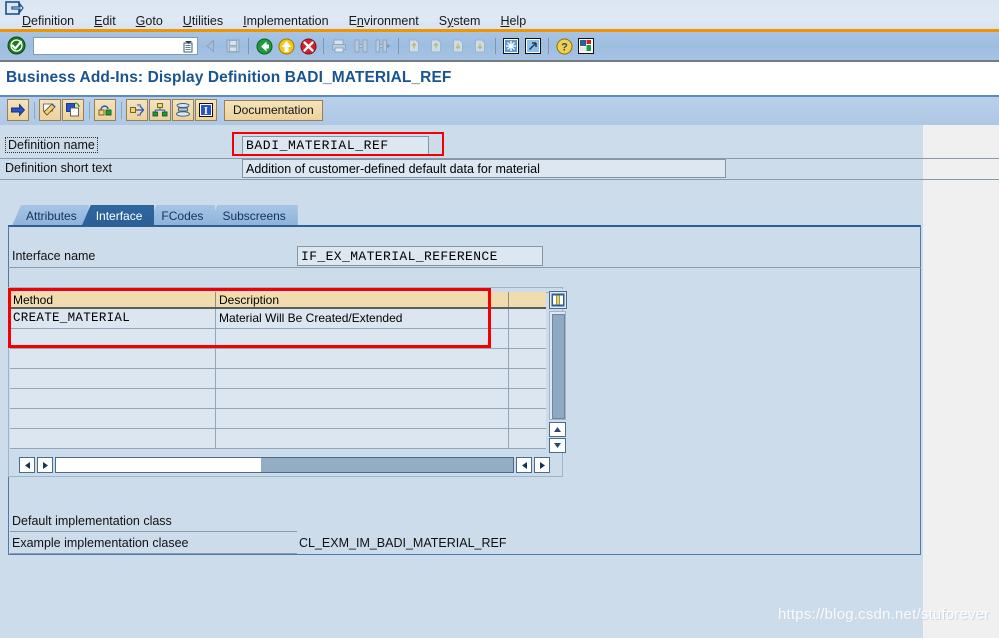 This screenshot has height=638, width=999. I want to click on toolbar-separator, so click(248, 46).